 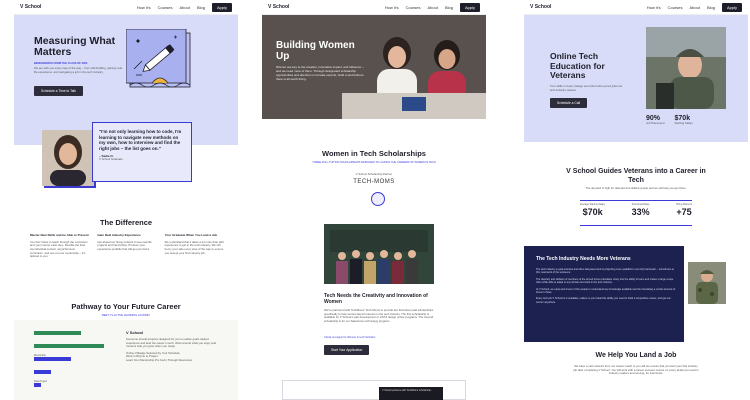 I want to click on column-heading: Your Graduate When You Land a Job, so click(x=191, y=235).